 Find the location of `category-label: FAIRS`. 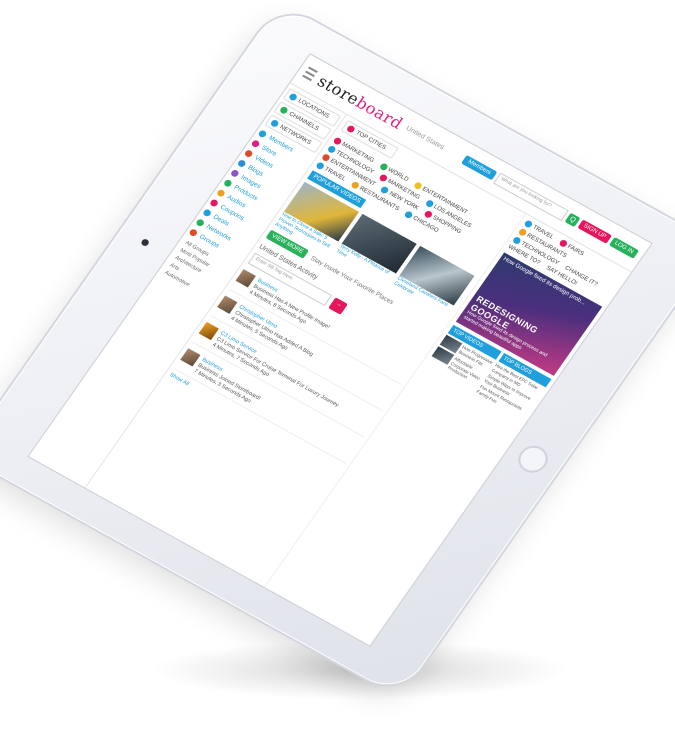

category-label: FAIRS is located at coordinates (575, 250).